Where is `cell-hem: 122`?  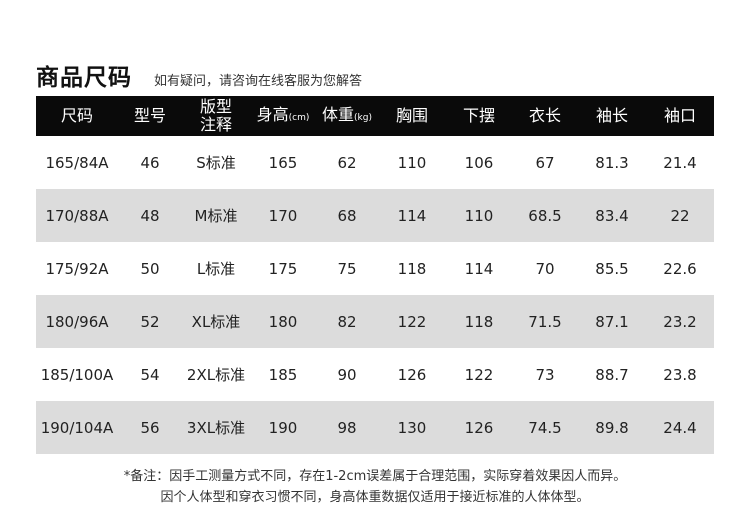
cell-hem: 122 is located at coordinates (479, 374).